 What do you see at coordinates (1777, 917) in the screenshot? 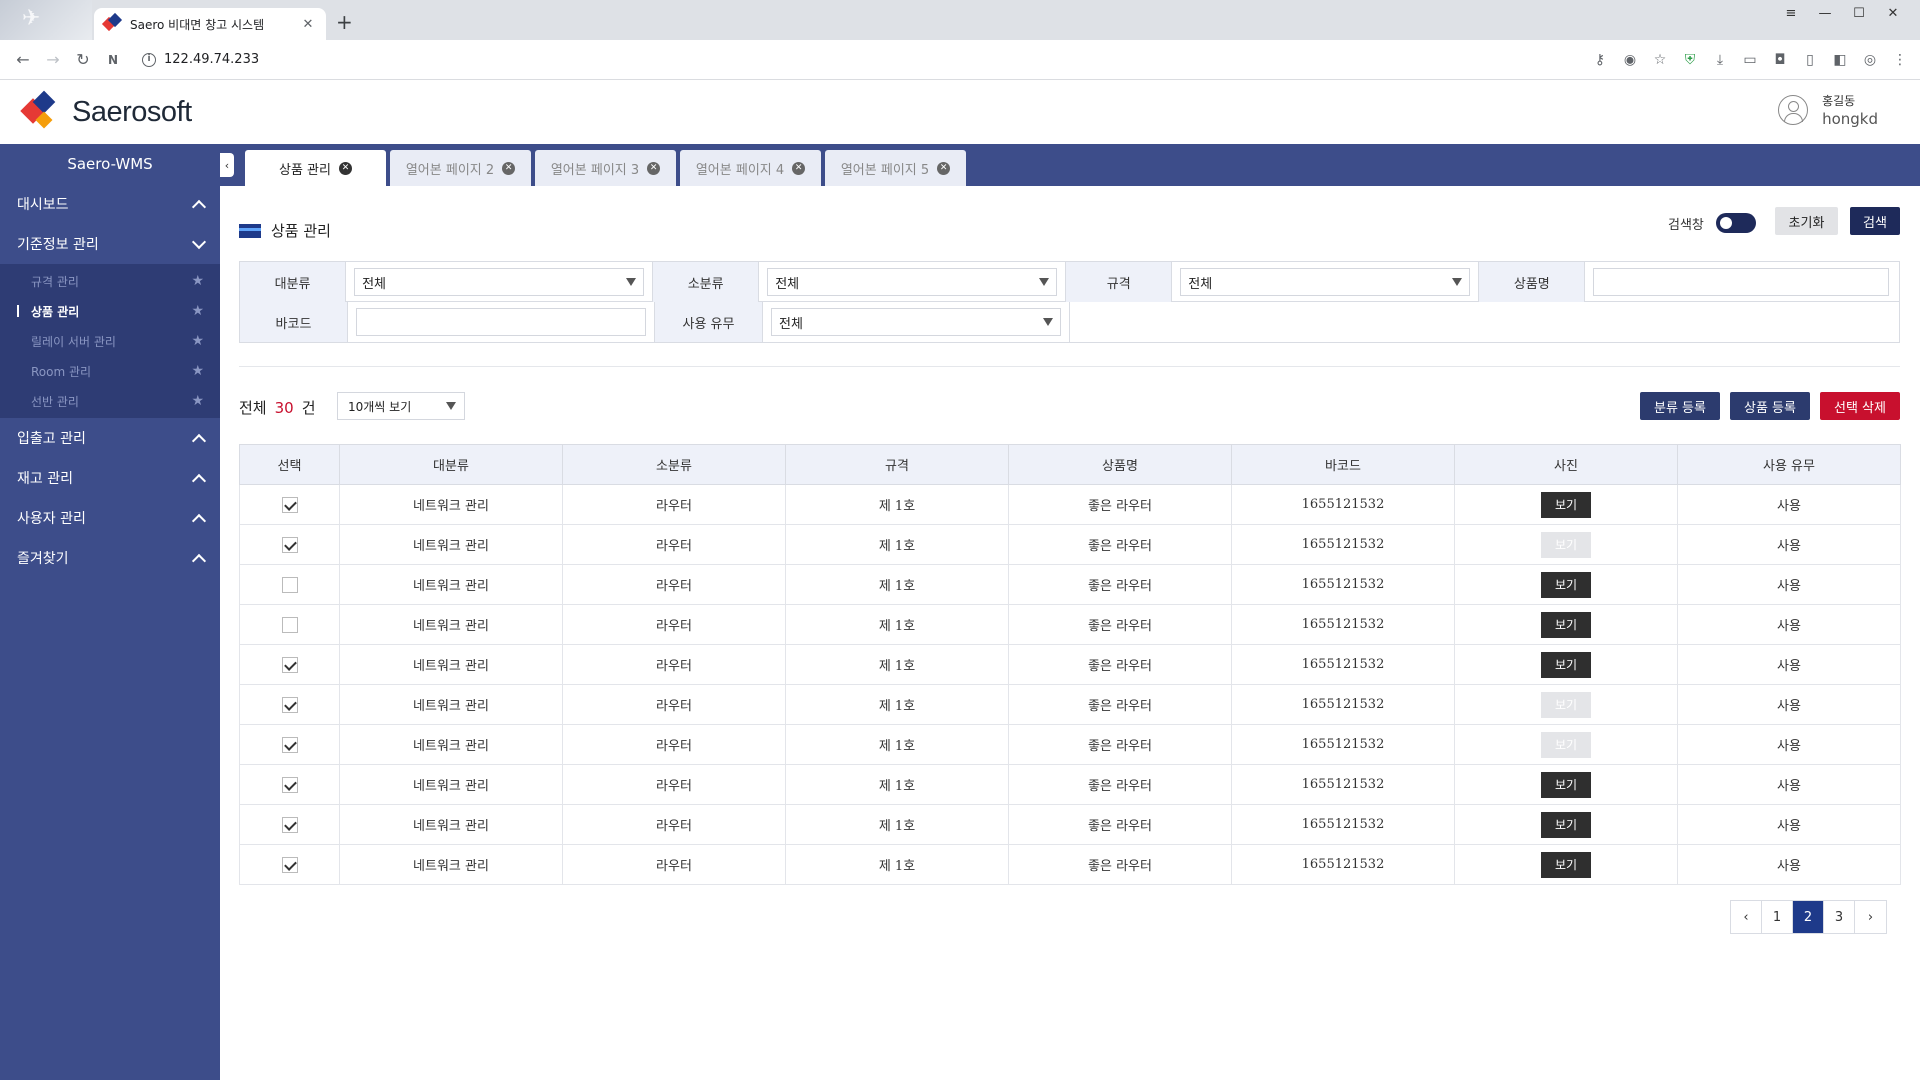
I see `page-button-1: 1` at bounding box center [1777, 917].